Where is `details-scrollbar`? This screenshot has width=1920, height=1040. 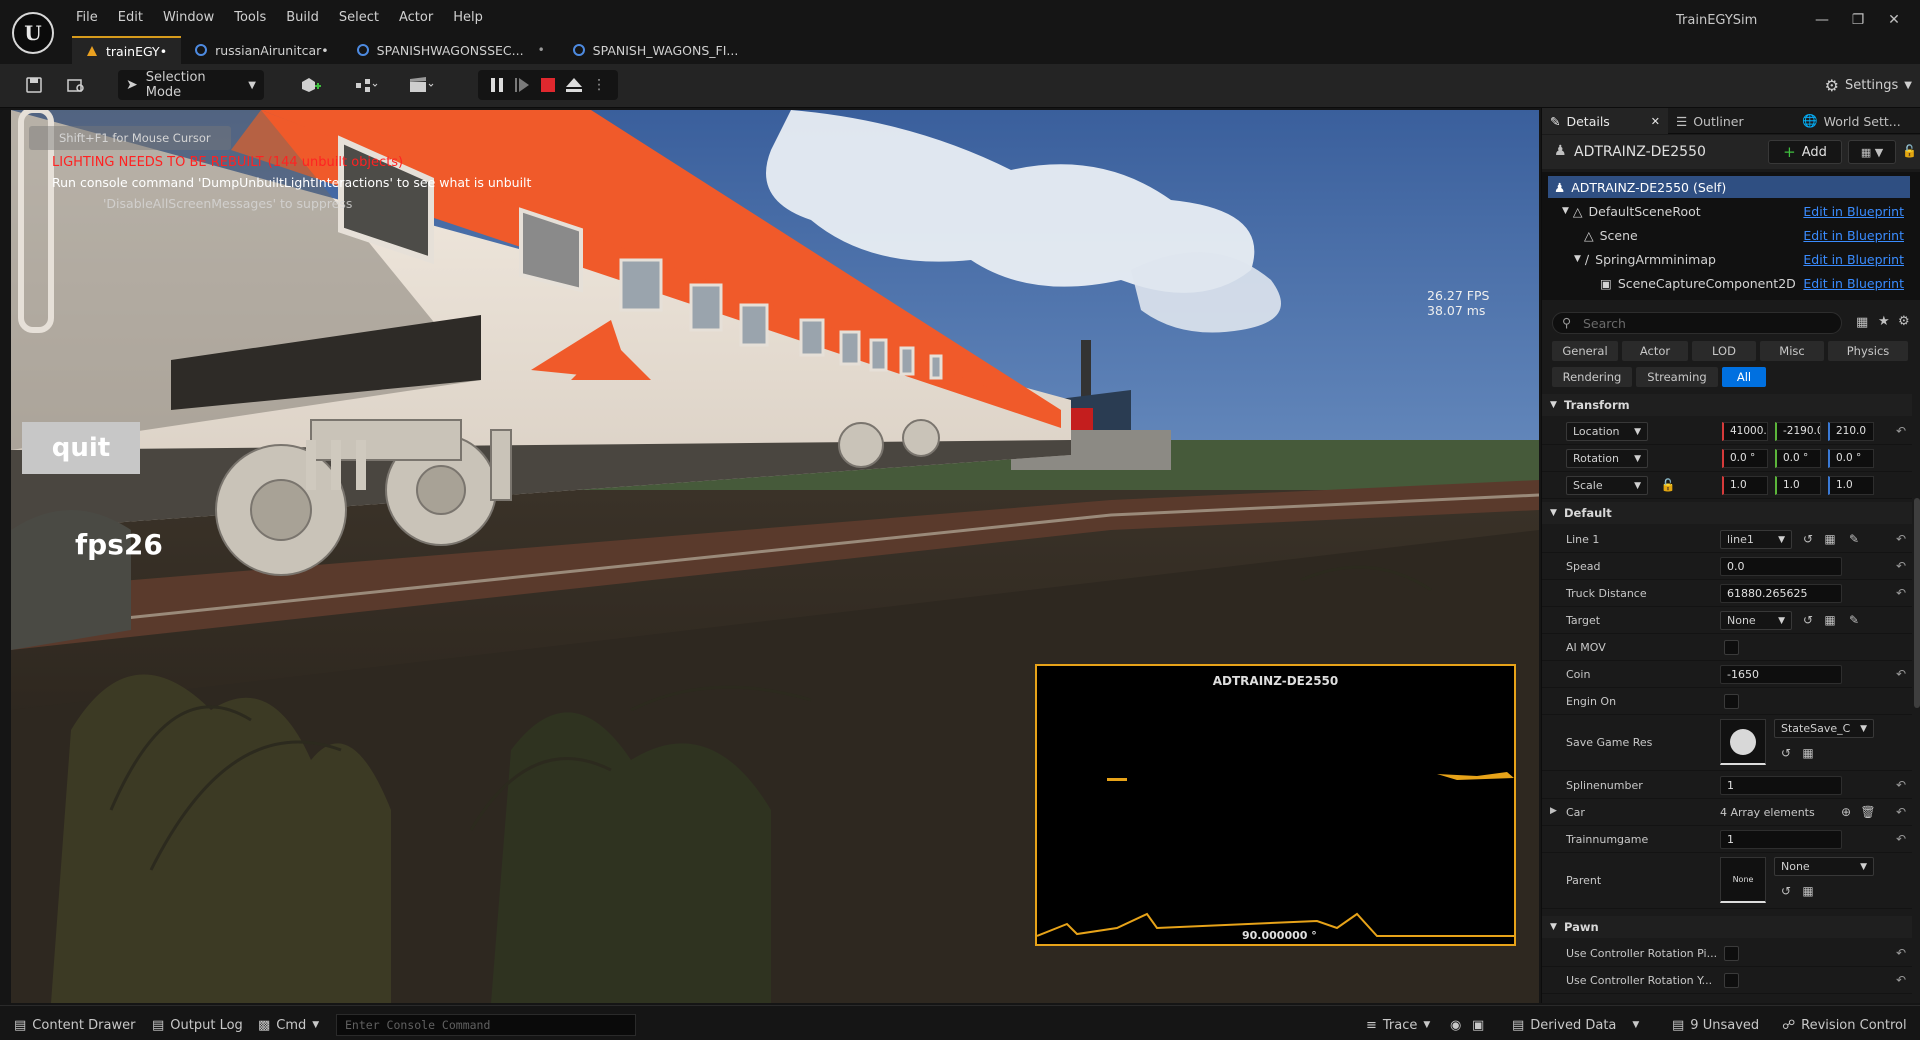 details-scrollbar is located at coordinates (1917, 603).